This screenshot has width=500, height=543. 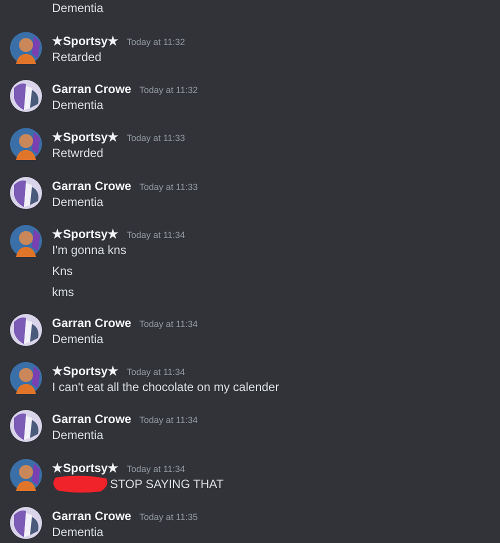 What do you see at coordinates (77, 57) in the screenshot?
I see `message-text: Retarded` at bounding box center [77, 57].